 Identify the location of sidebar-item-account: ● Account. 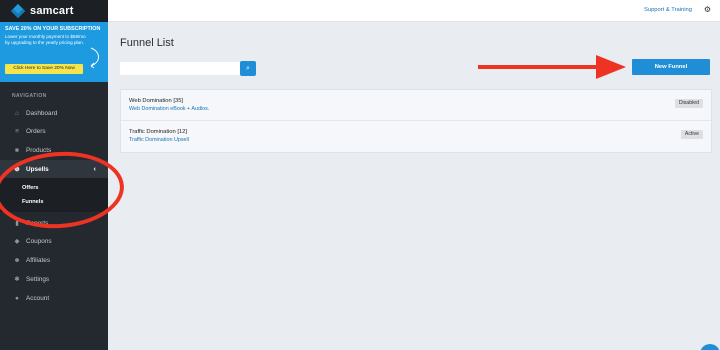
(54, 298).